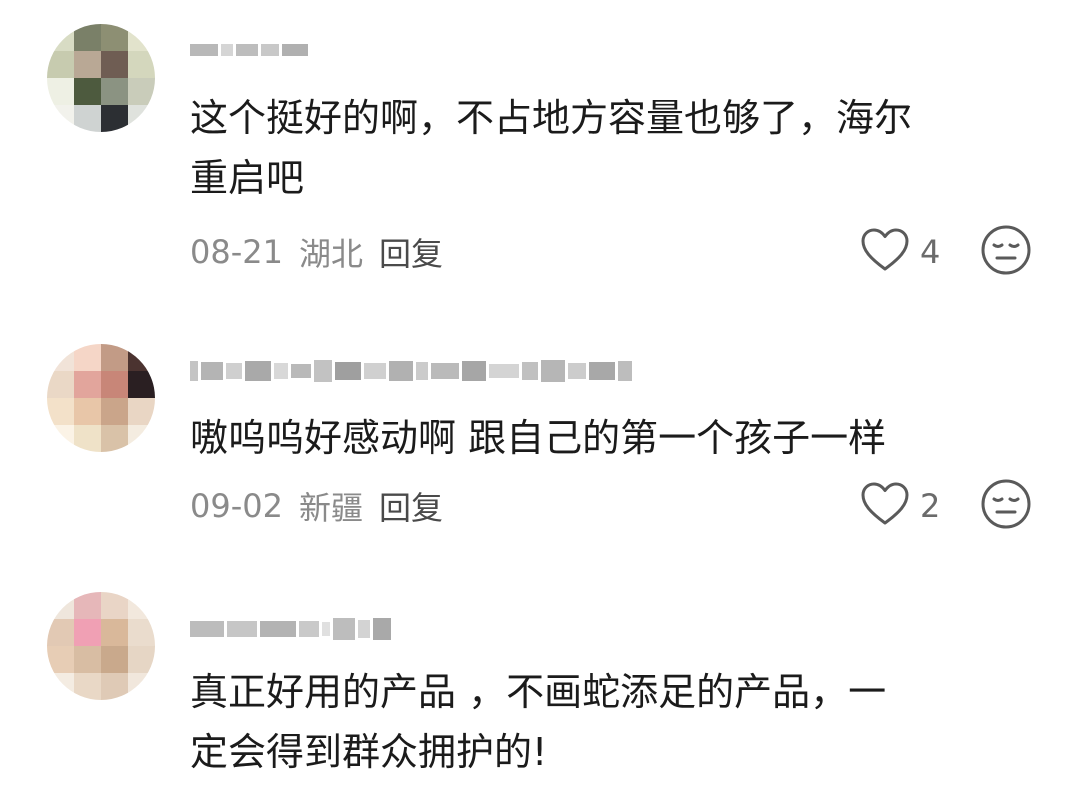  I want to click on comment-meta: 09-02 新疆 回复, so click(316, 506).